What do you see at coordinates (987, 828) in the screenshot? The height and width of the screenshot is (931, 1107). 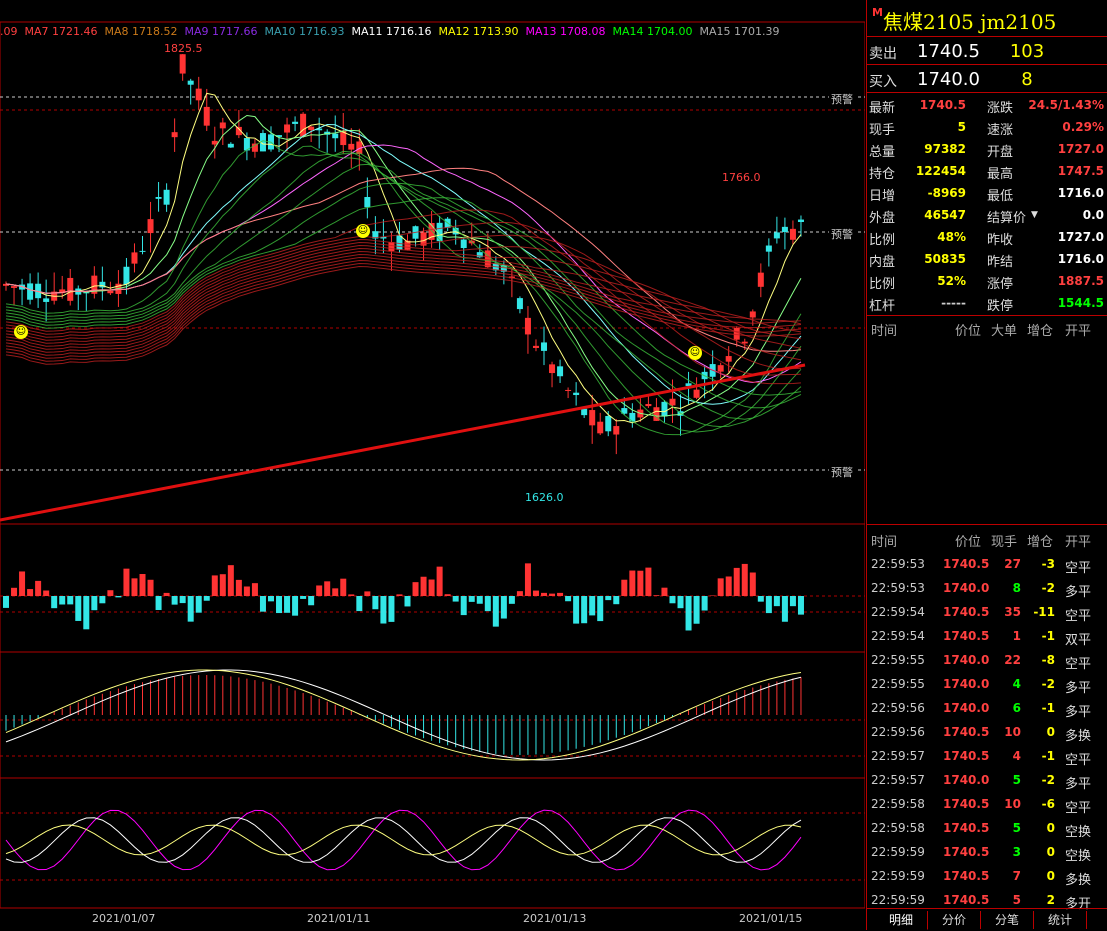 I see `tick-row: 22:59:58 1740.5 5 0 空换` at bounding box center [987, 828].